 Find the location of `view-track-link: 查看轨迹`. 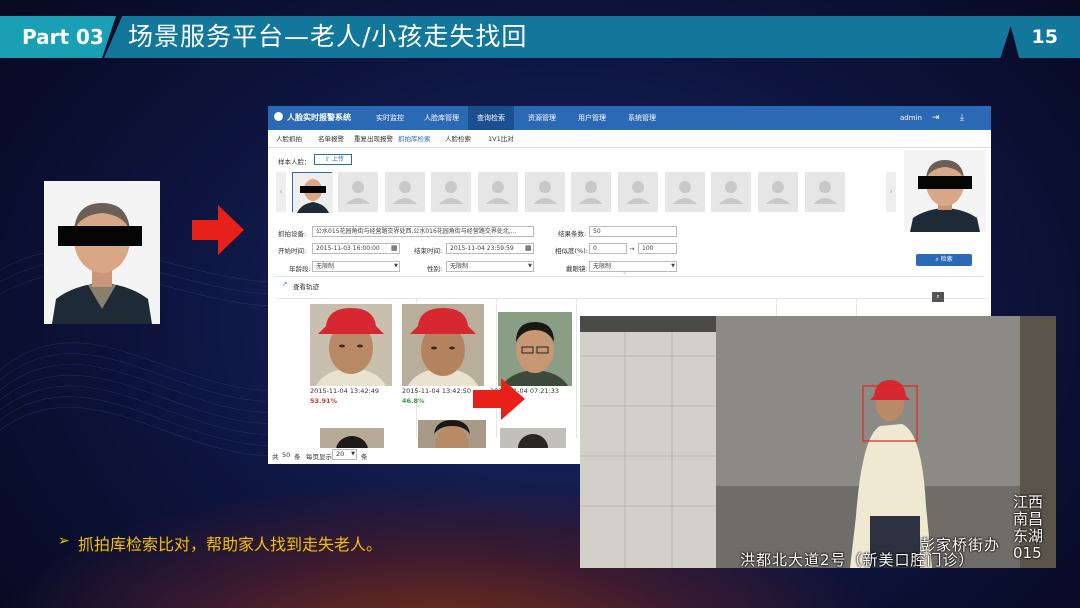

view-track-link: 查看轨迹 is located at coordinates (306, 286).